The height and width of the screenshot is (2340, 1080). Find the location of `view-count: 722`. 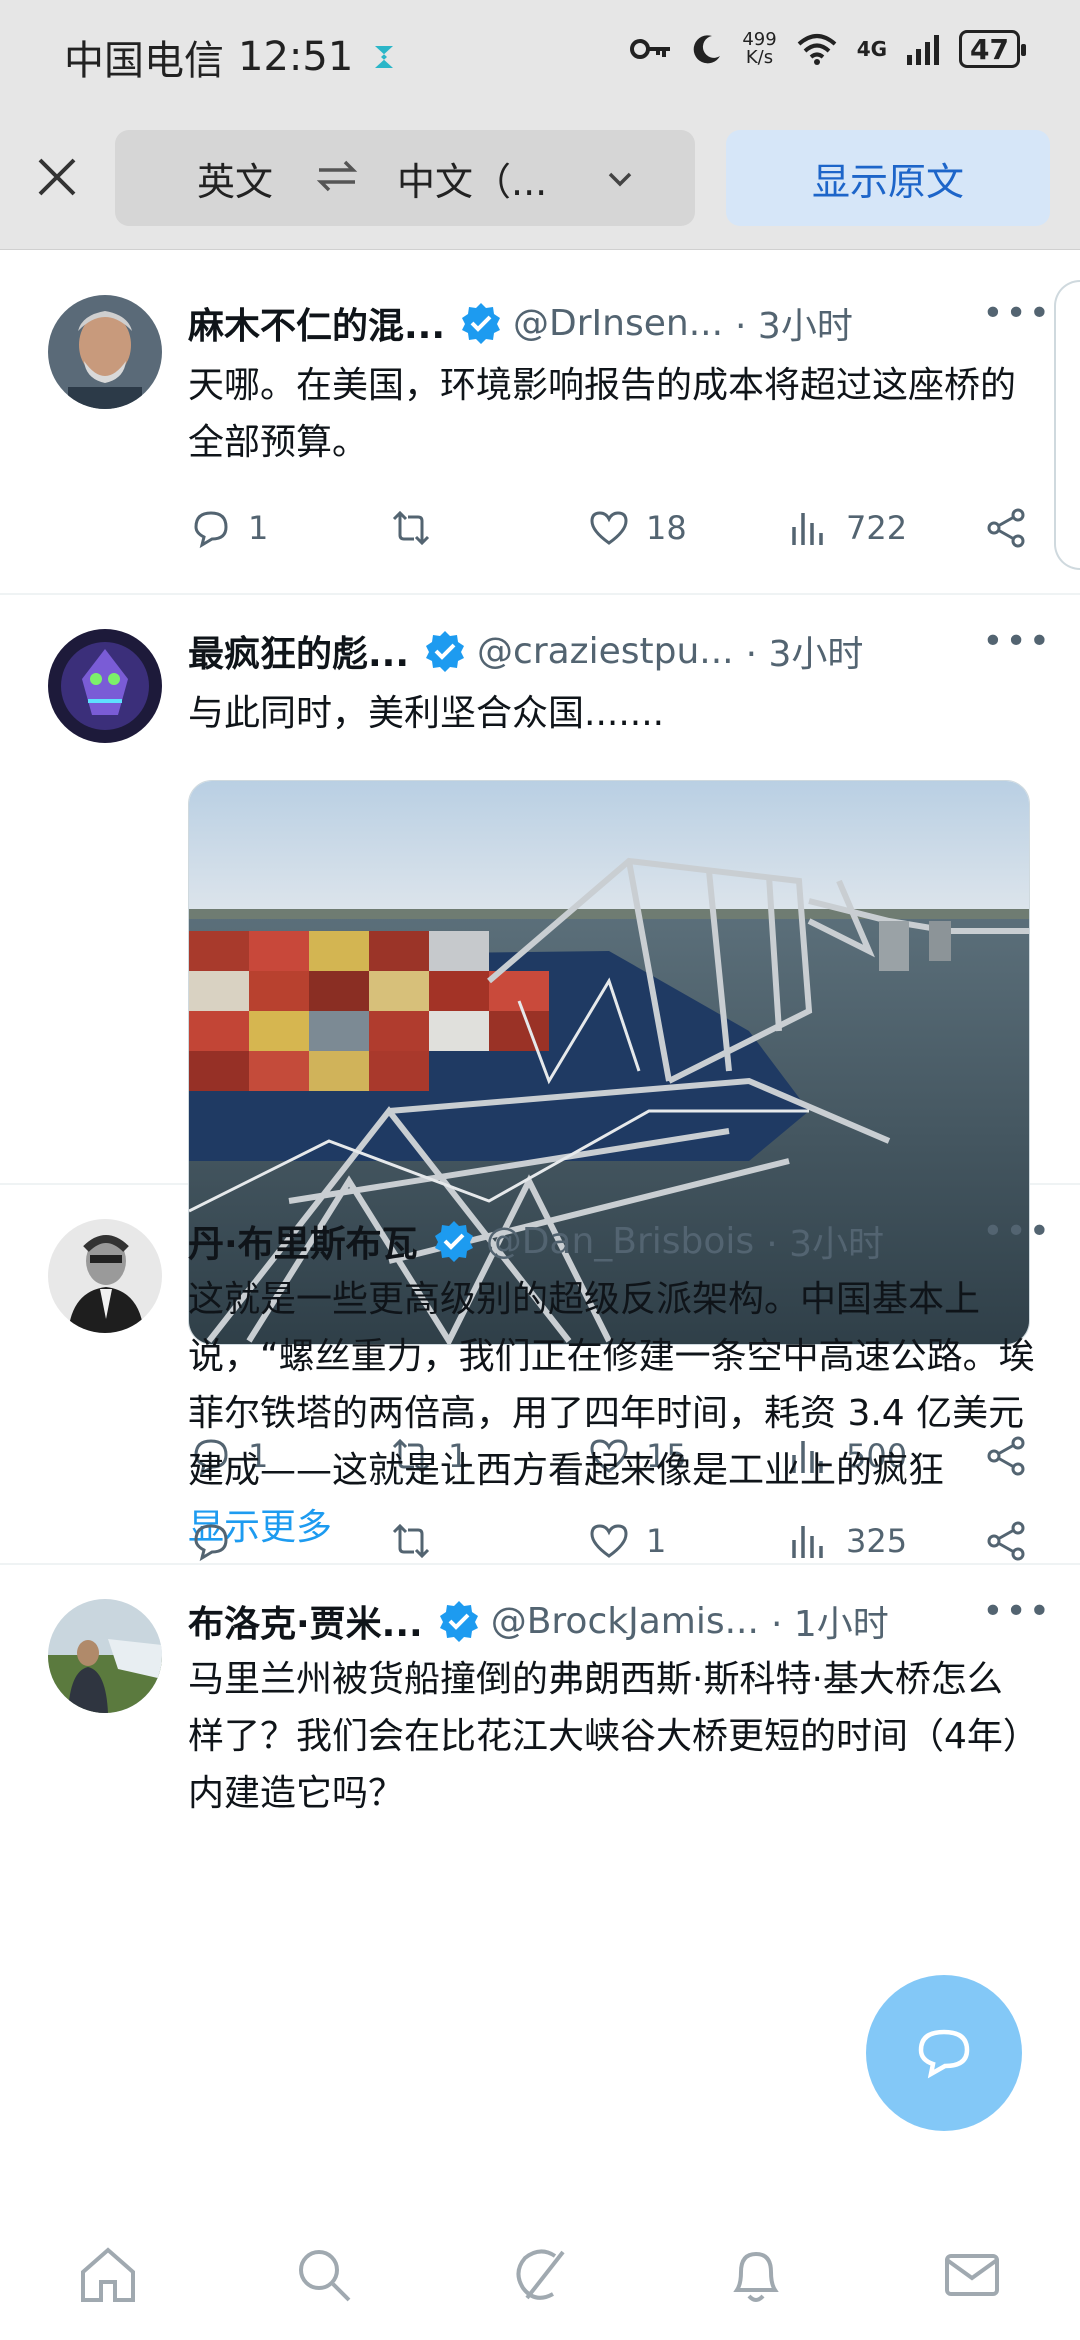

view-count: 722 is located at coordinates (877, 528).